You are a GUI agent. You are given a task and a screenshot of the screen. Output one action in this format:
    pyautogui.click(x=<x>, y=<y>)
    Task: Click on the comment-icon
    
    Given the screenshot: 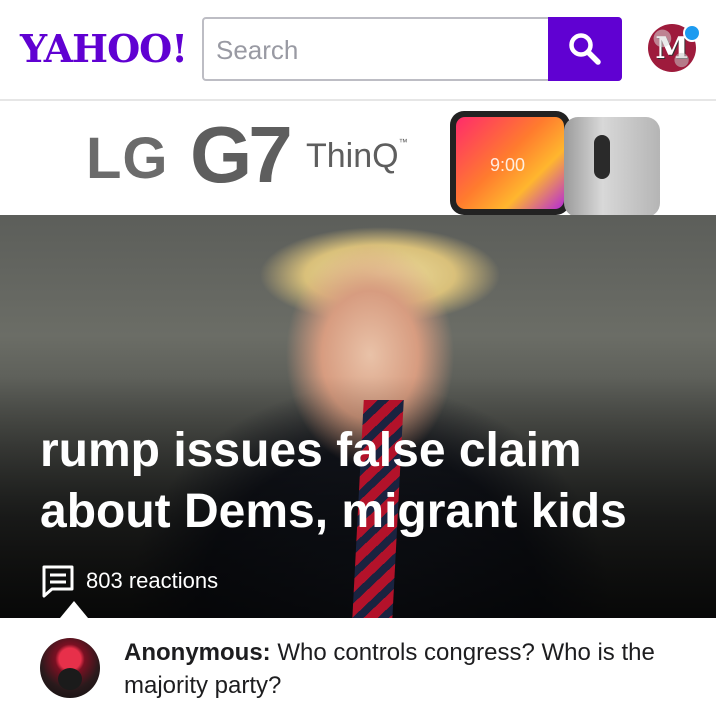 What is the action you would take?
    pyautogui.click(x=58, y=581)
    